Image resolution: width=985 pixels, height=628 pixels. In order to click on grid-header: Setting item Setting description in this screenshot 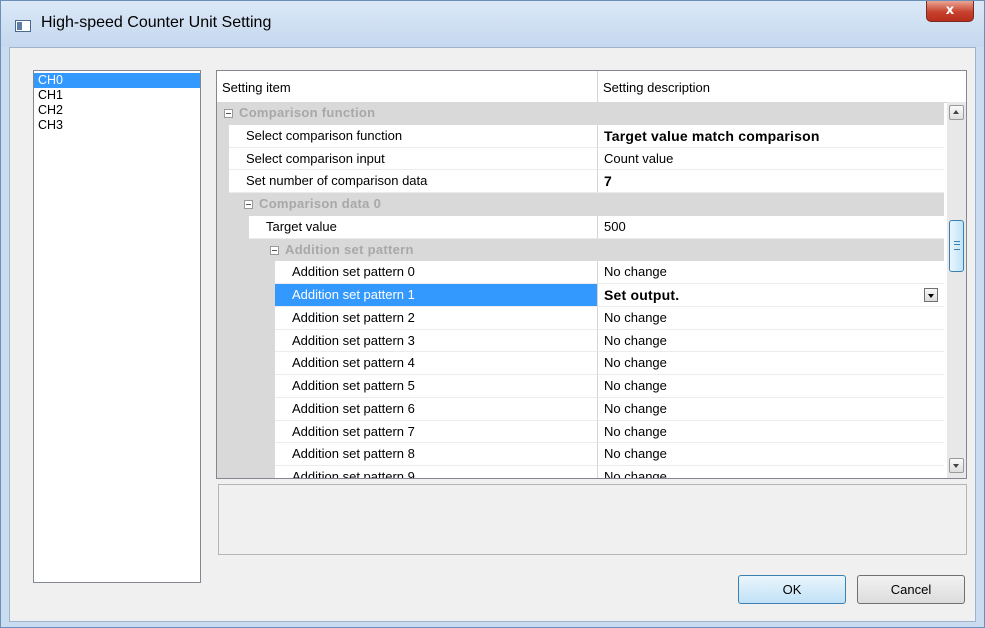, I will do `click(591, 87)`.